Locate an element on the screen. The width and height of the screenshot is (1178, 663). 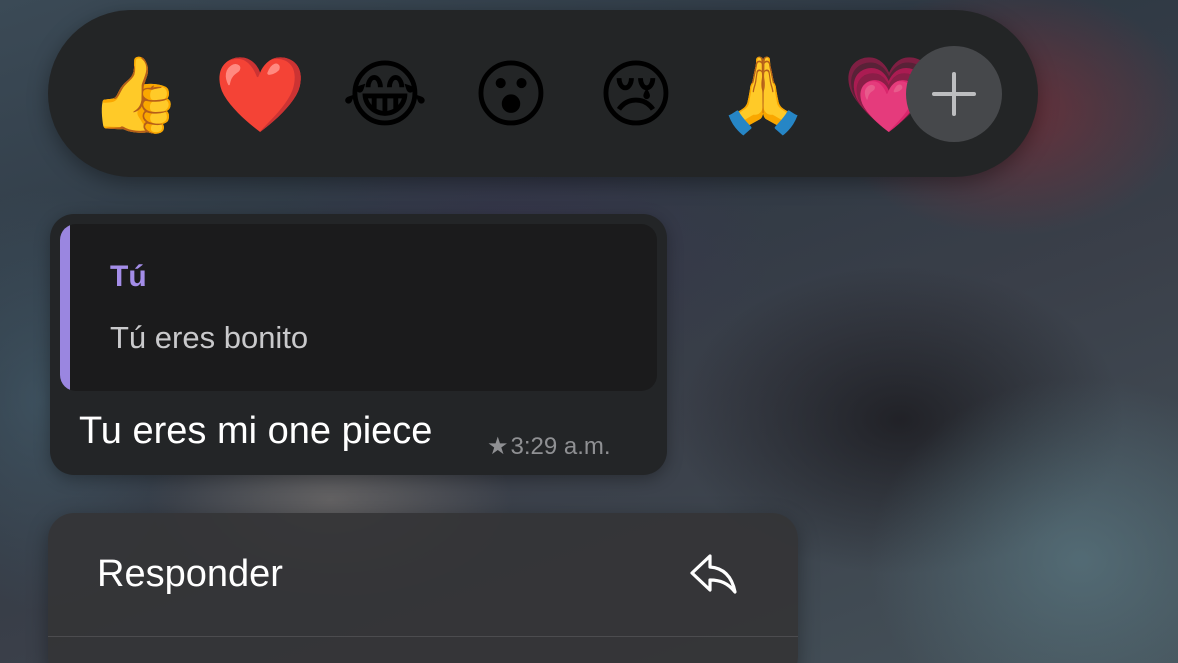
quoted-message: Tú Tú eres bonito is located at coordinates (358, 307).